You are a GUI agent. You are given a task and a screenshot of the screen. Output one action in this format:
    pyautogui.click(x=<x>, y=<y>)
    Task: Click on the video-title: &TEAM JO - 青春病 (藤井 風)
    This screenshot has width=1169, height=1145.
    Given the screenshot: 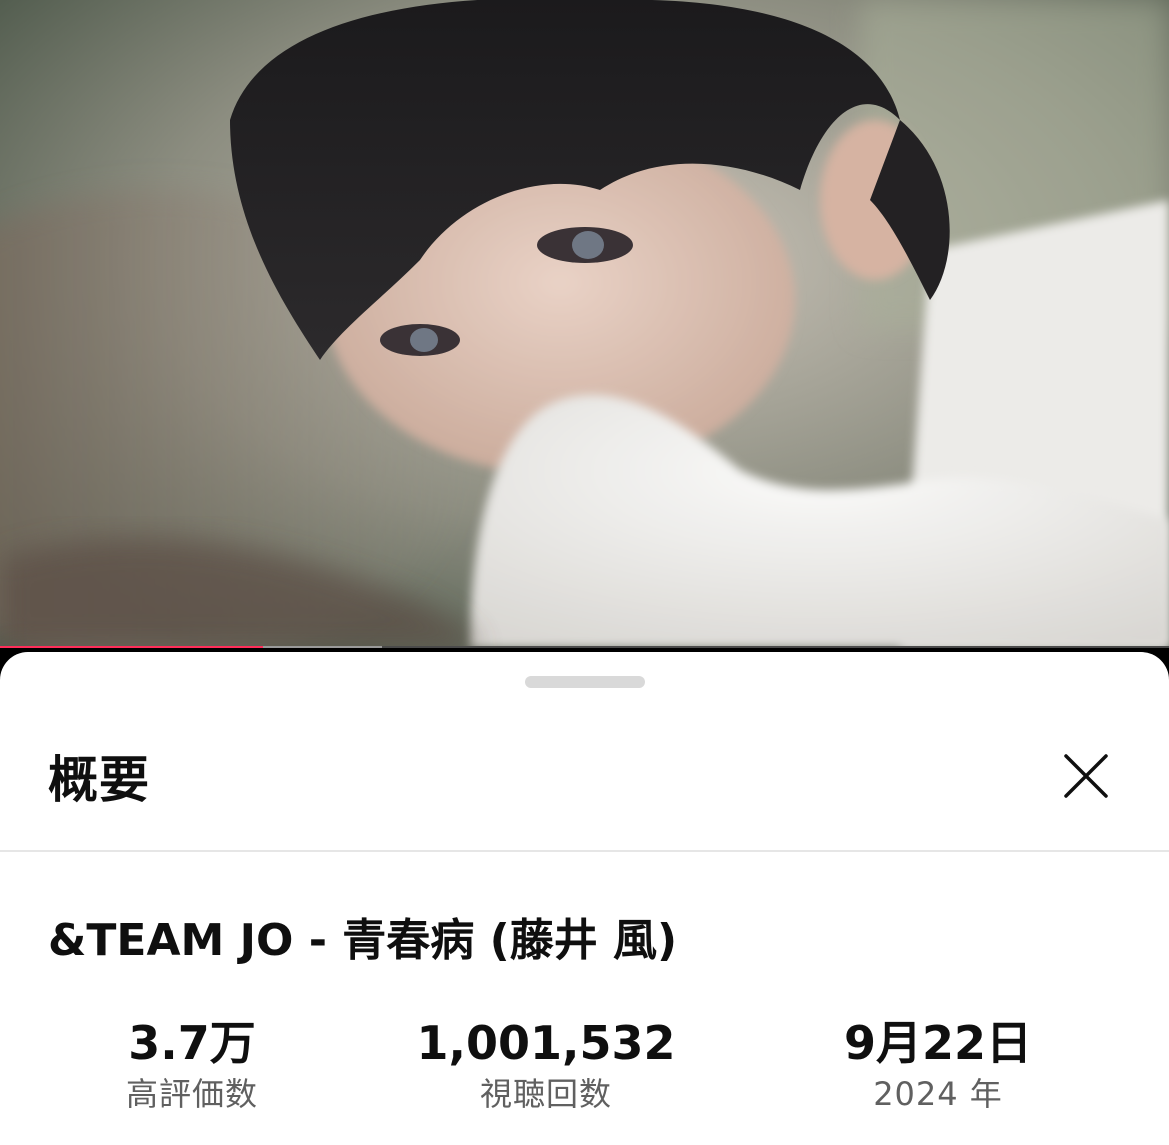 What is the action you would take?
    pyautogui.click(x=363, y=940)
    